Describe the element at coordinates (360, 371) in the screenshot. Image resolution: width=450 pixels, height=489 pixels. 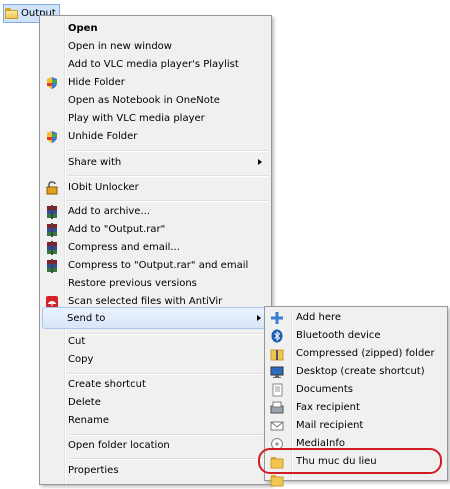
I see `menu-item-label: Desktop (create shortcut)` at that location.